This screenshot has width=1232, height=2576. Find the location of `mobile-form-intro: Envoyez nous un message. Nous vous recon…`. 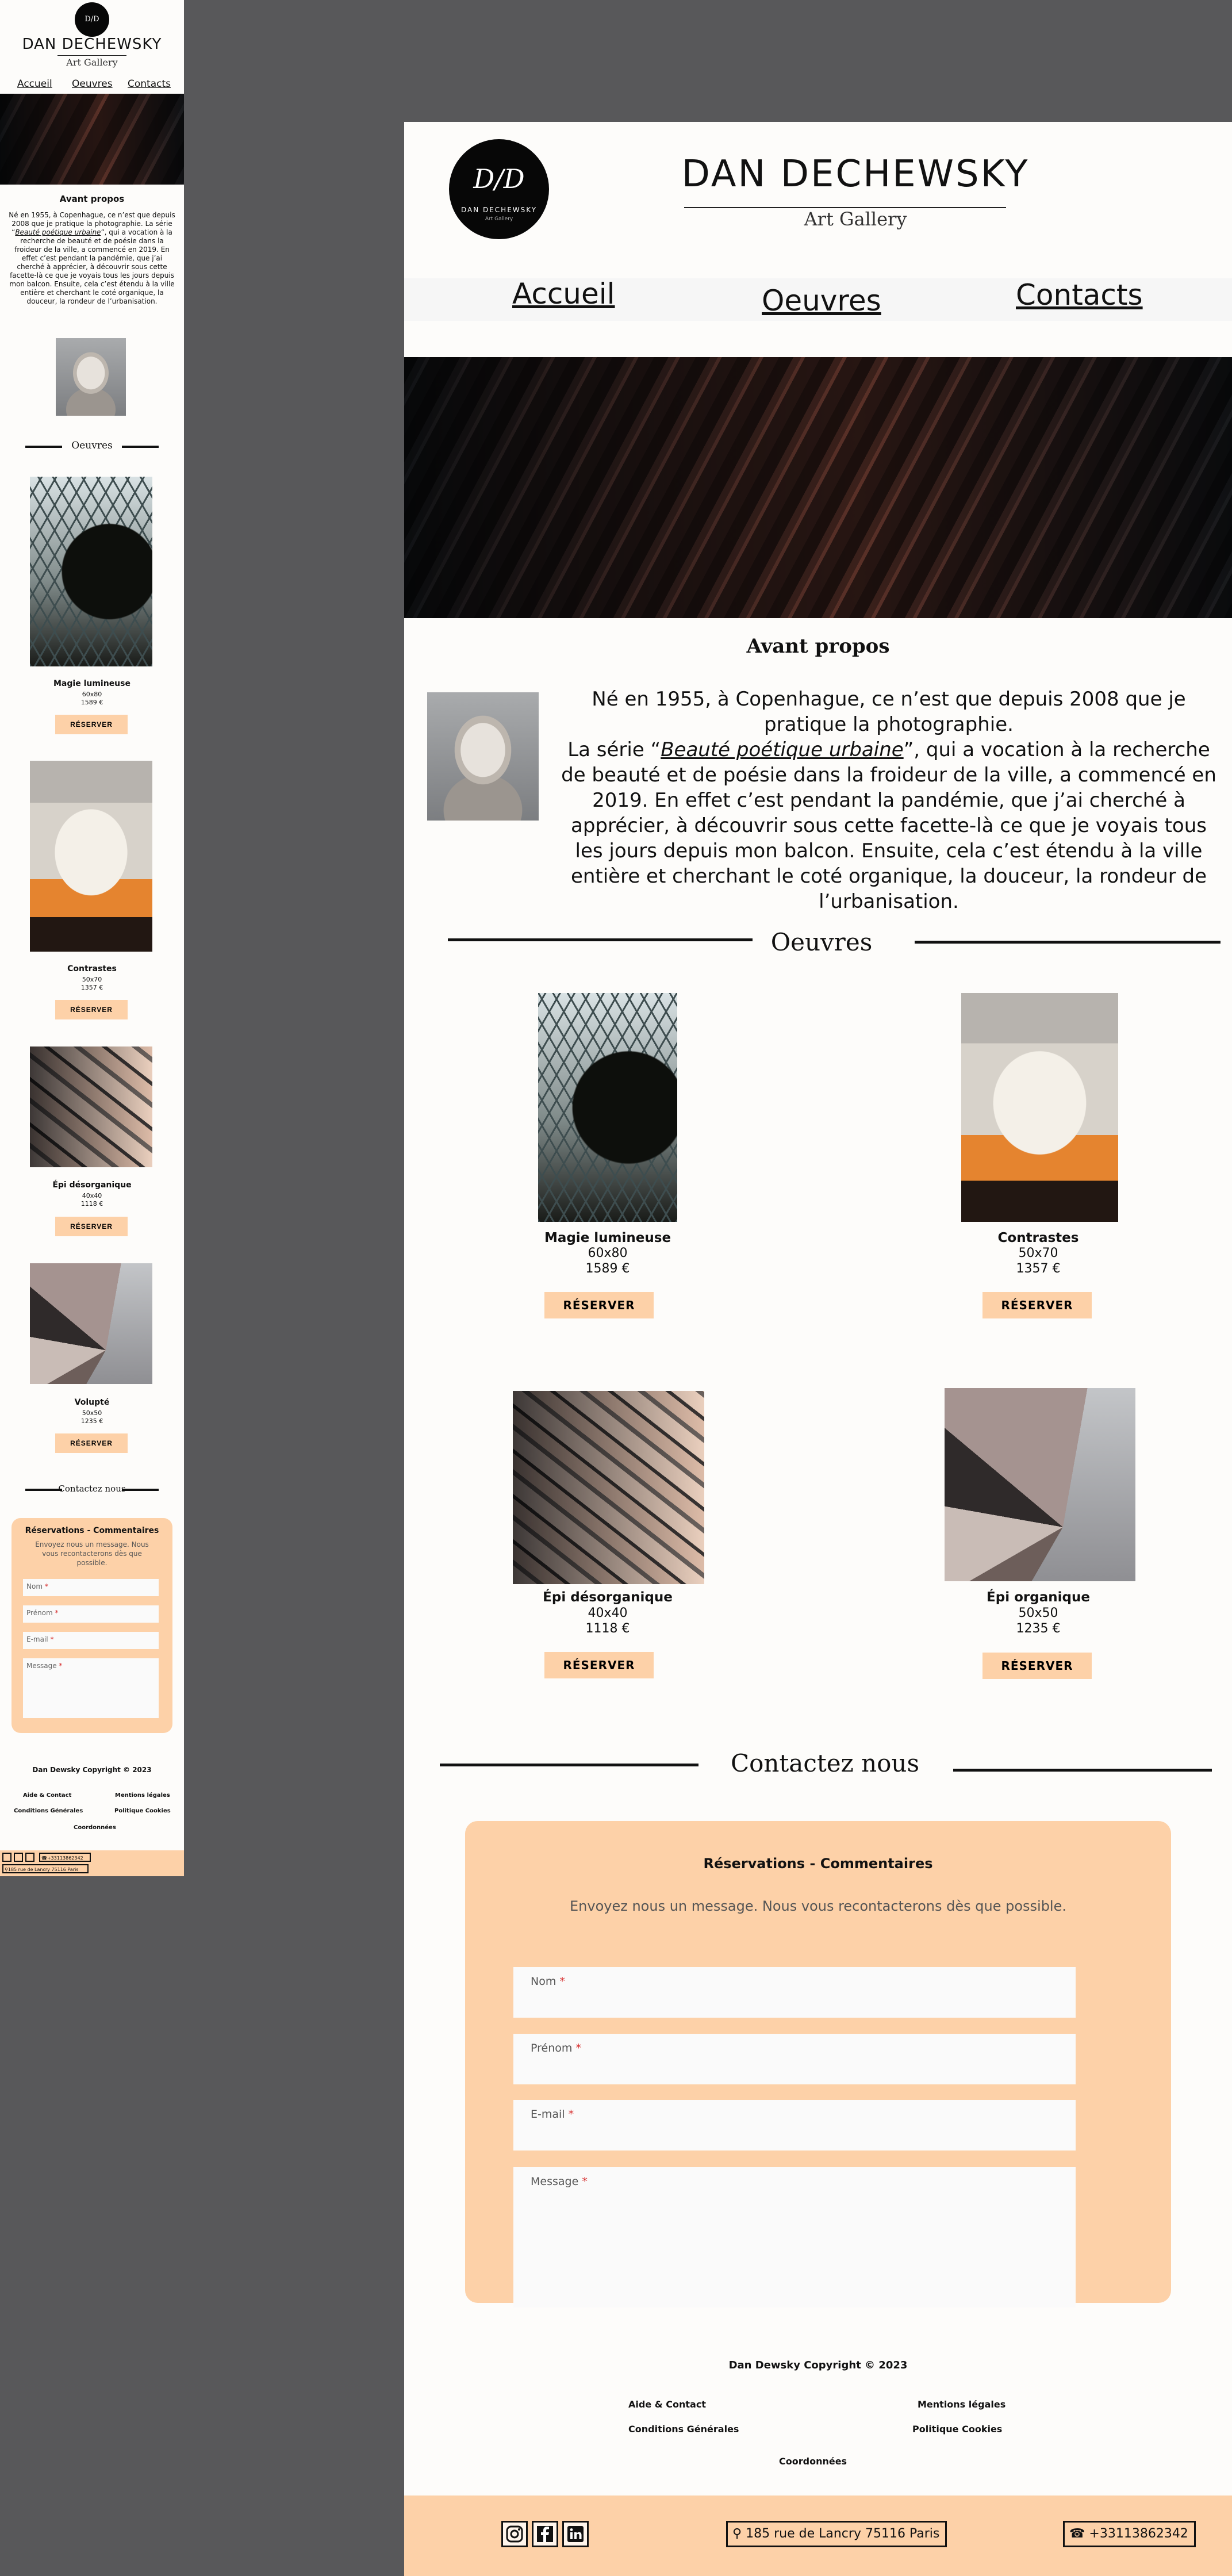

mobile-form-intro: Envoyez nous un message. Nous vous recon… is located at coordinates (92, 1553).